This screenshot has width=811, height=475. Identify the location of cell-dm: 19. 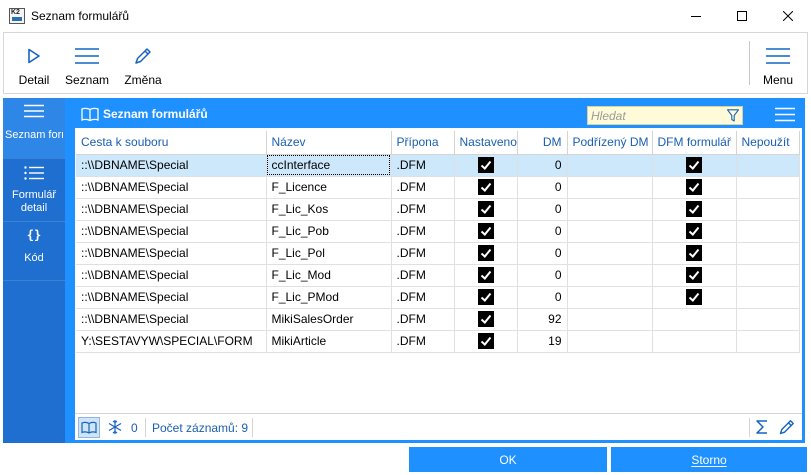
(542, 341).